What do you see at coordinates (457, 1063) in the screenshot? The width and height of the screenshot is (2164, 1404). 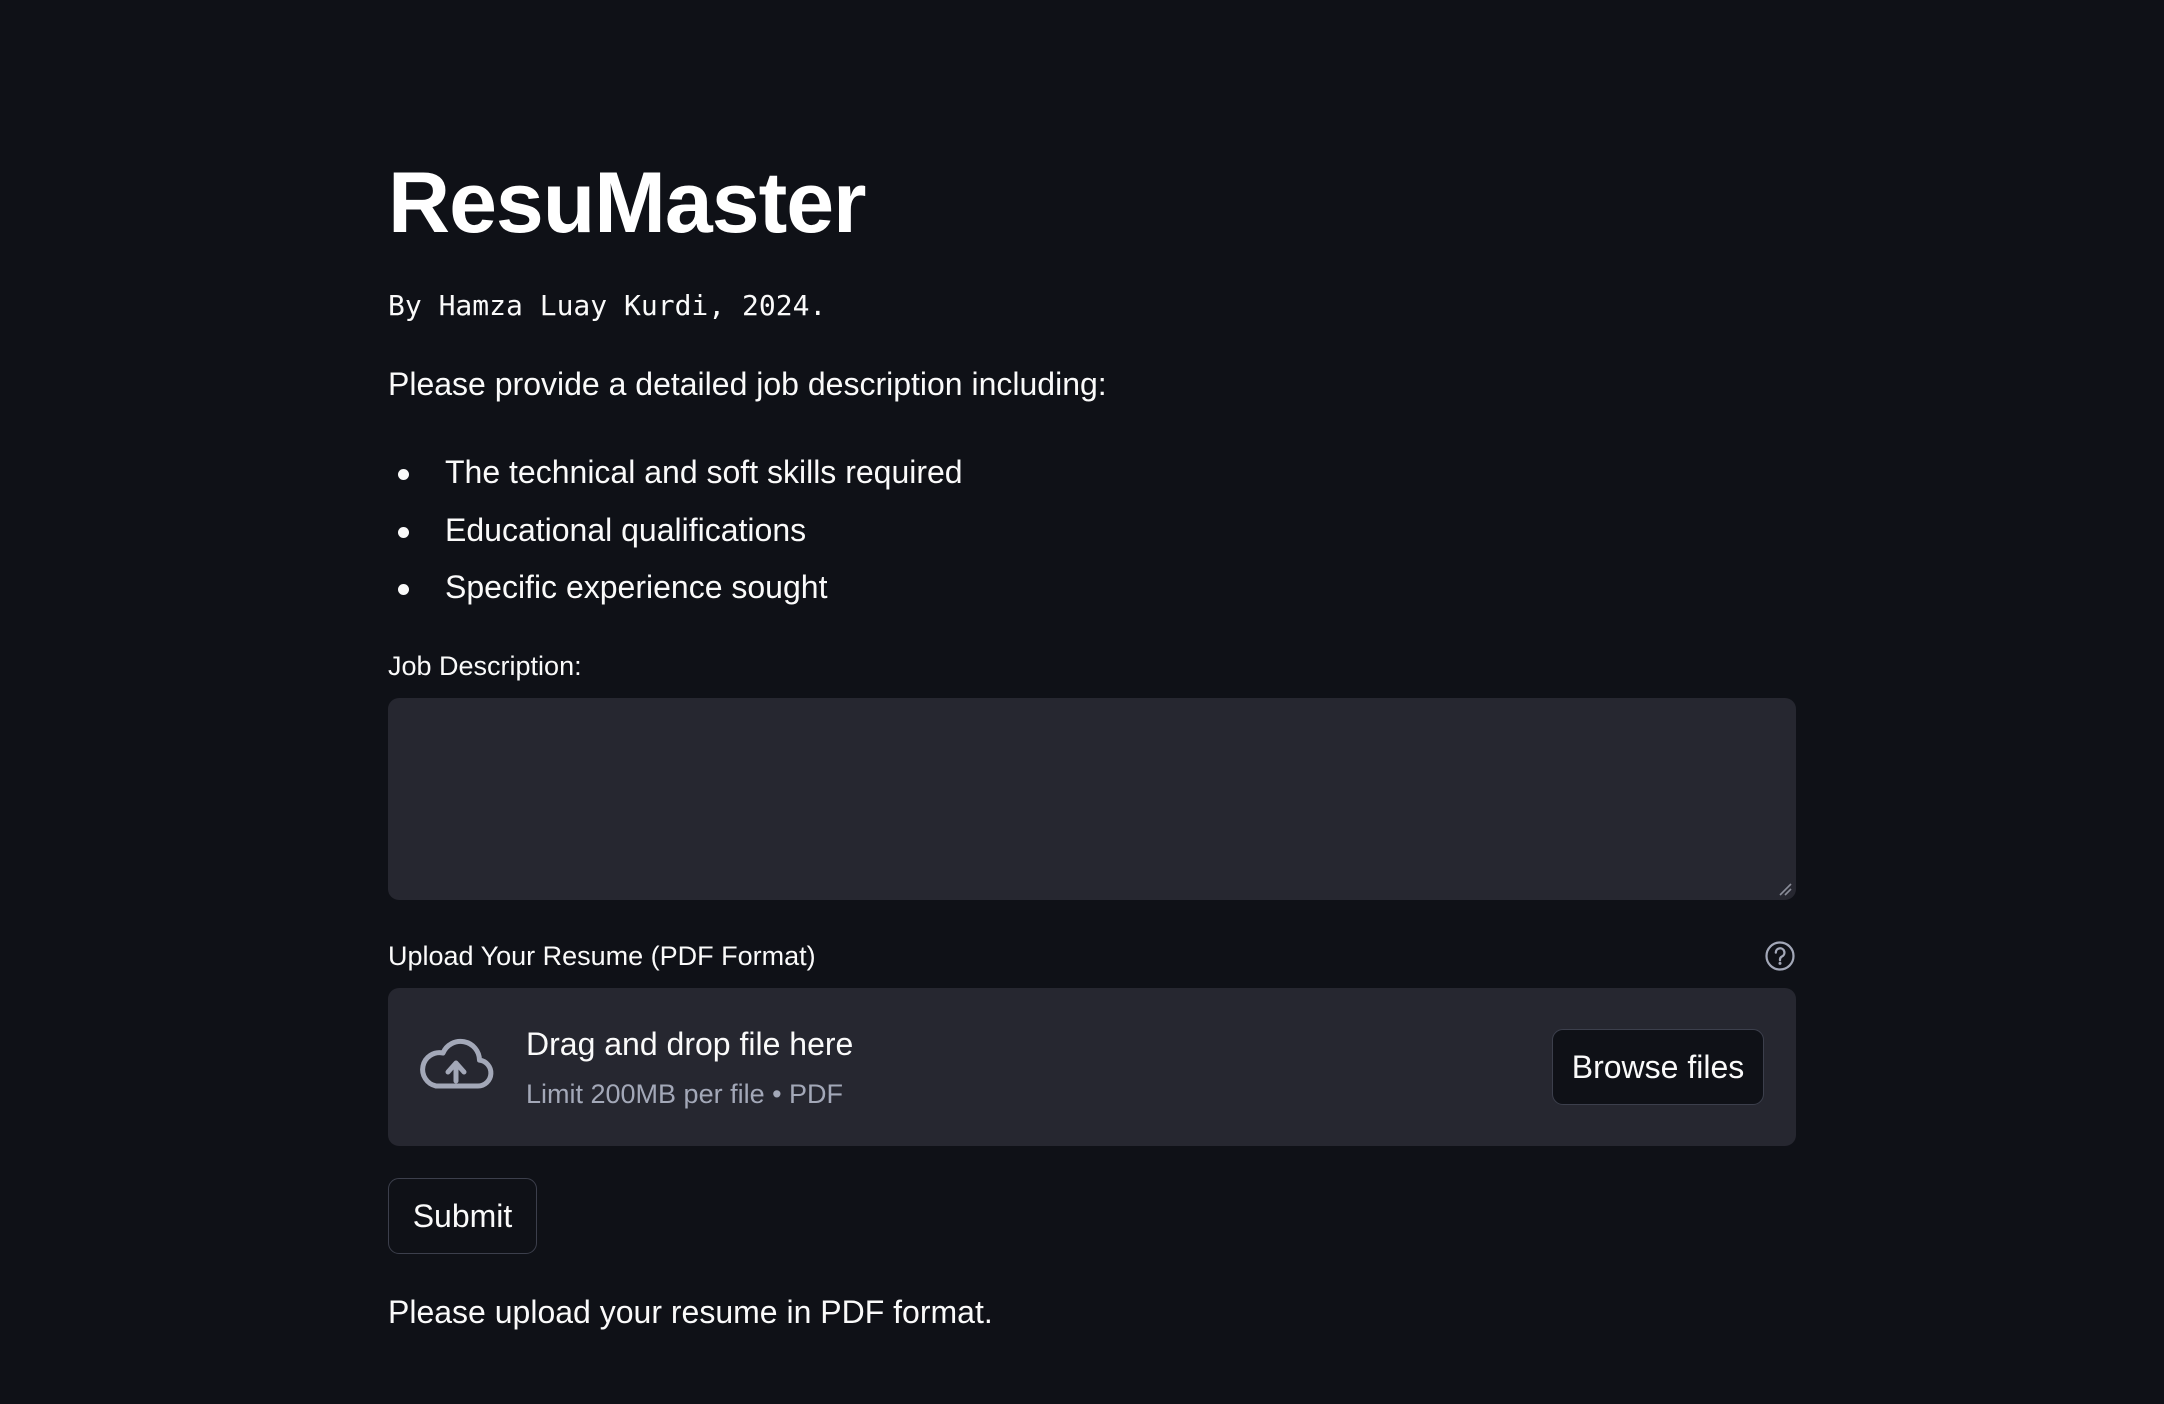 I see `cloud-upload-icon` at bounding box center [457, 1063].